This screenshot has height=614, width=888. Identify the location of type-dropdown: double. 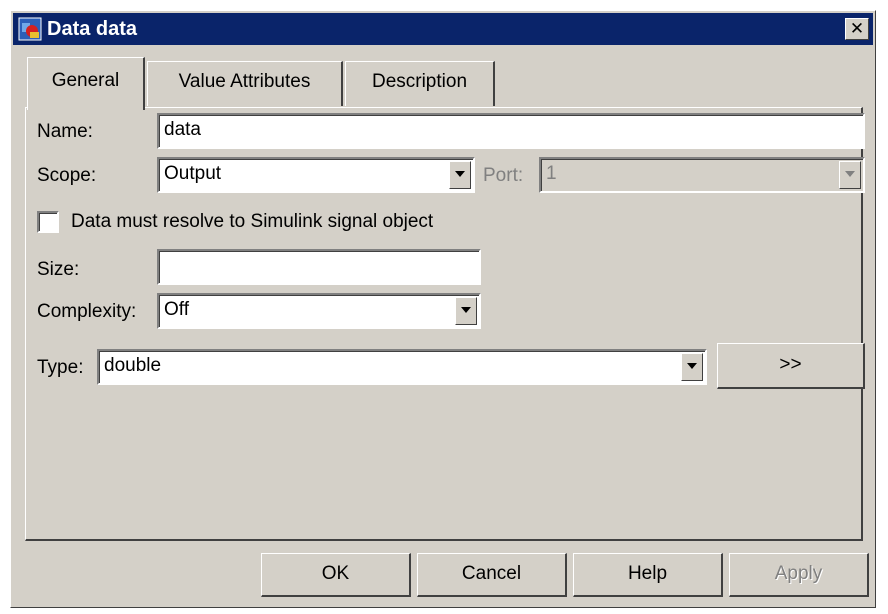
(402, 367).